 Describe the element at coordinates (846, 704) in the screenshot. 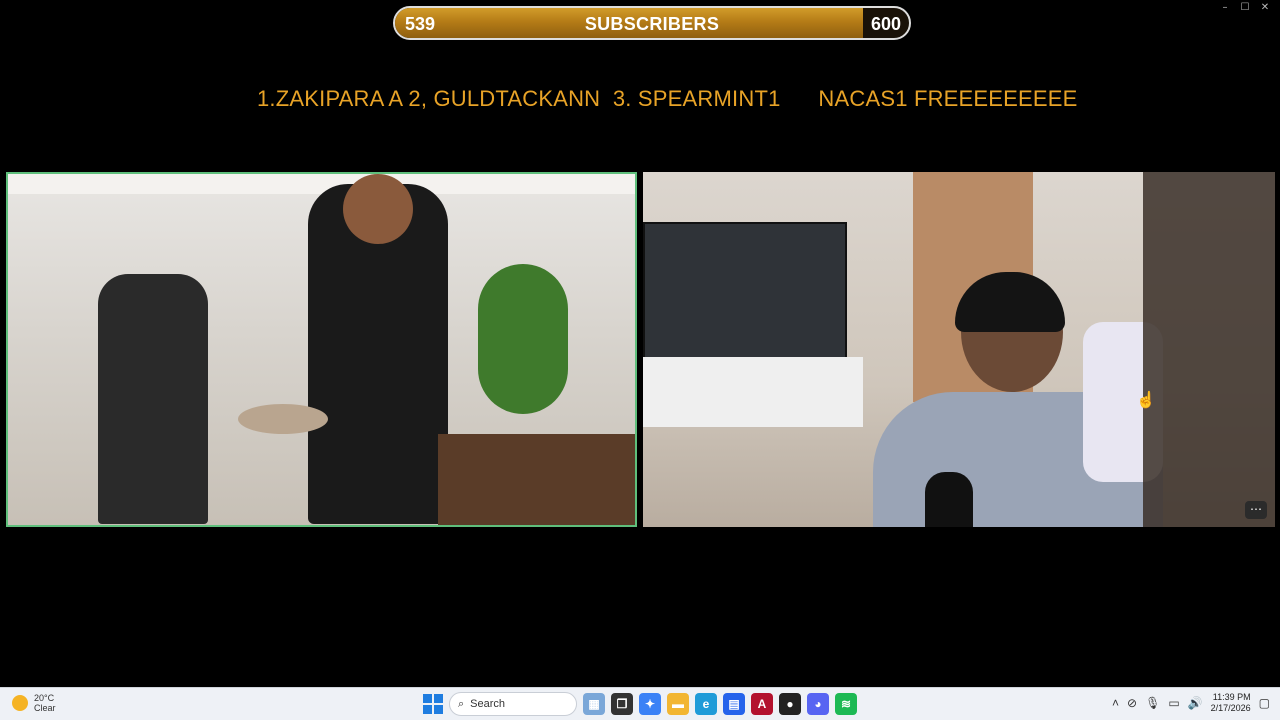

I see `spotify-icon: ≋` at that location.